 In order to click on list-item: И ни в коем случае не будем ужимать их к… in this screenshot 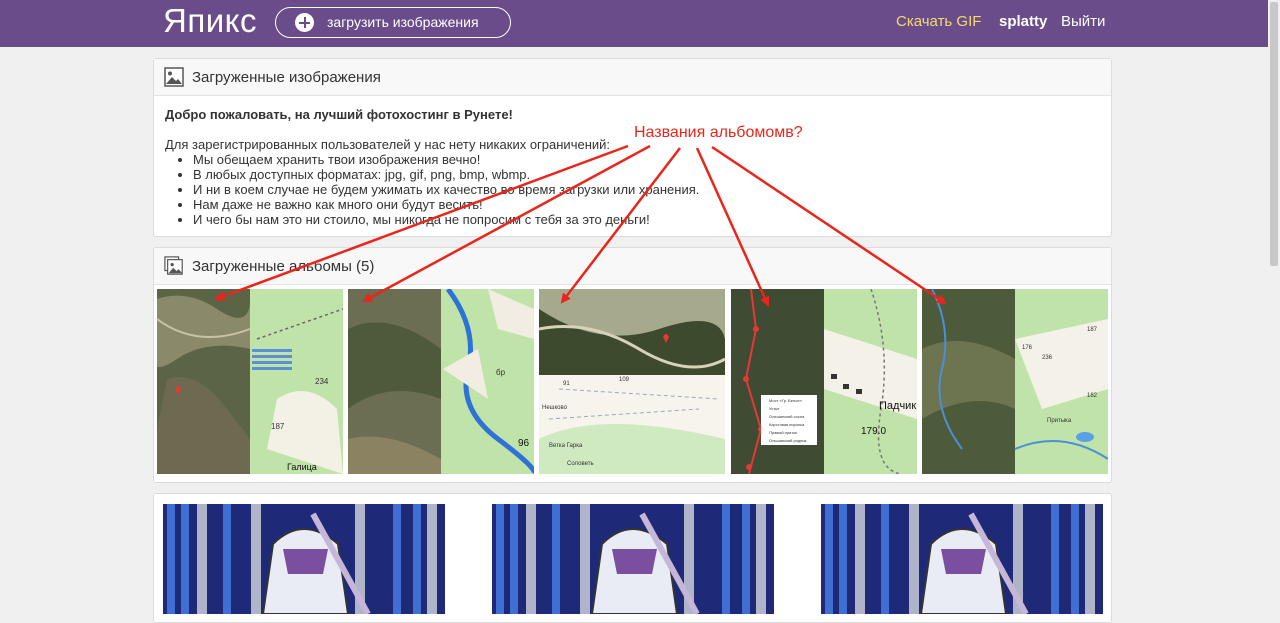, I will do `click(446, 189)`.